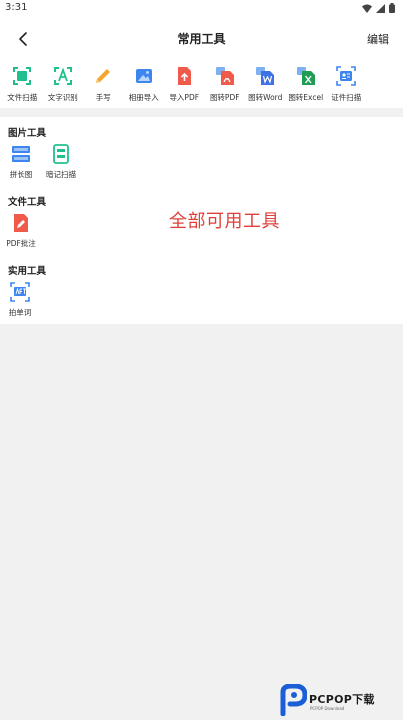 The image size is (403, 720). What do you see at coordinates (143, 97) in the screenshot?
I see `quick-tool-label: 相册导入` at bounding box center [143, 97].